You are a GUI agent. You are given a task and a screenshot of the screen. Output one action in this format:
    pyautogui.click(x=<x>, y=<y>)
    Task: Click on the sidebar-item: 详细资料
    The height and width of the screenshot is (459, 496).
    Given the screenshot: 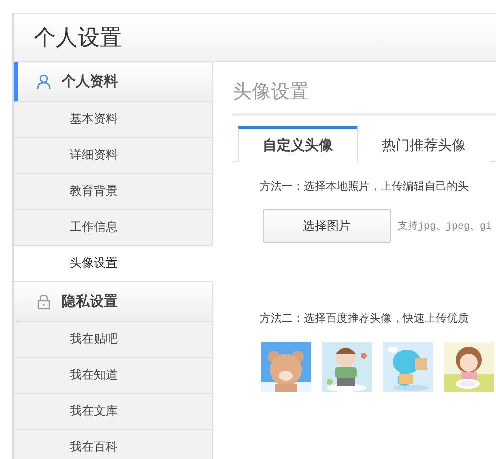 What is the action you would take?
    pyautogui.click(x=113, y=156)
    